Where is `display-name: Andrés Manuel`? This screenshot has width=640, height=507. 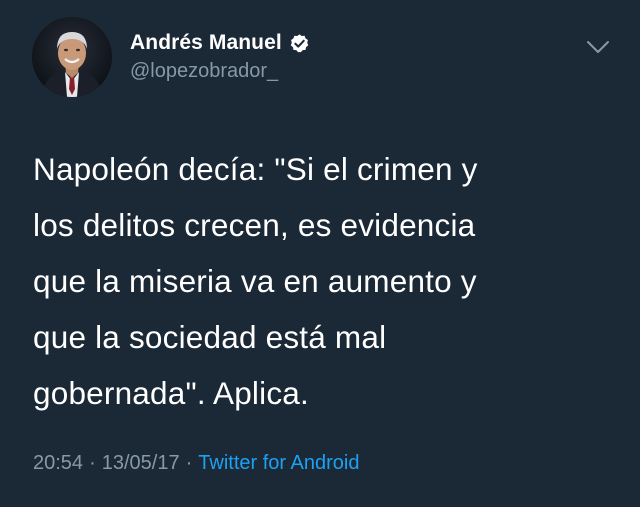 display-name: Andrés Manuel is located at coordinates (206, 43).